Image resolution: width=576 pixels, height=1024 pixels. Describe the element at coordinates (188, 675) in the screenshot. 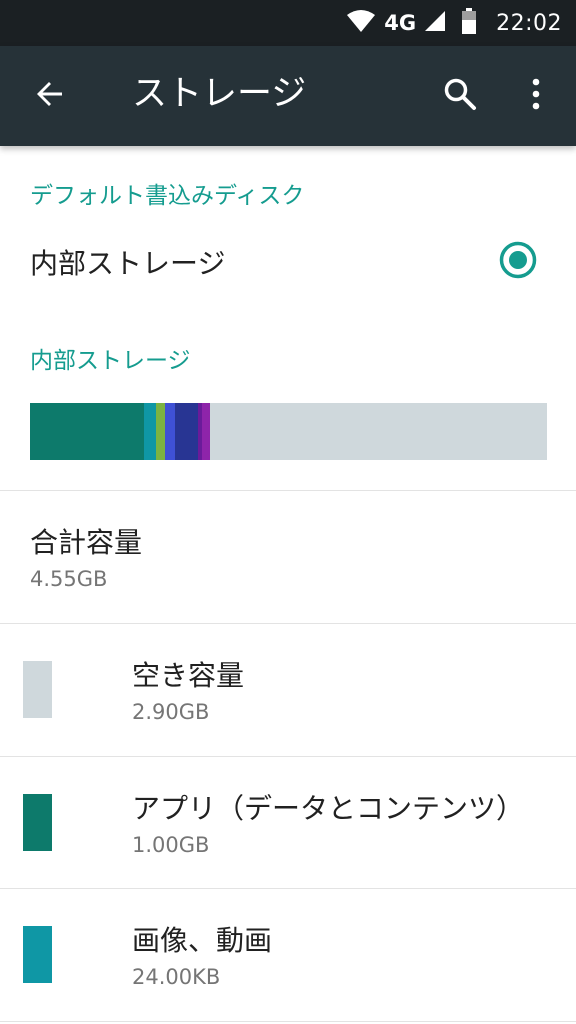

I see `storage-item-label: 空き容量` at that location.